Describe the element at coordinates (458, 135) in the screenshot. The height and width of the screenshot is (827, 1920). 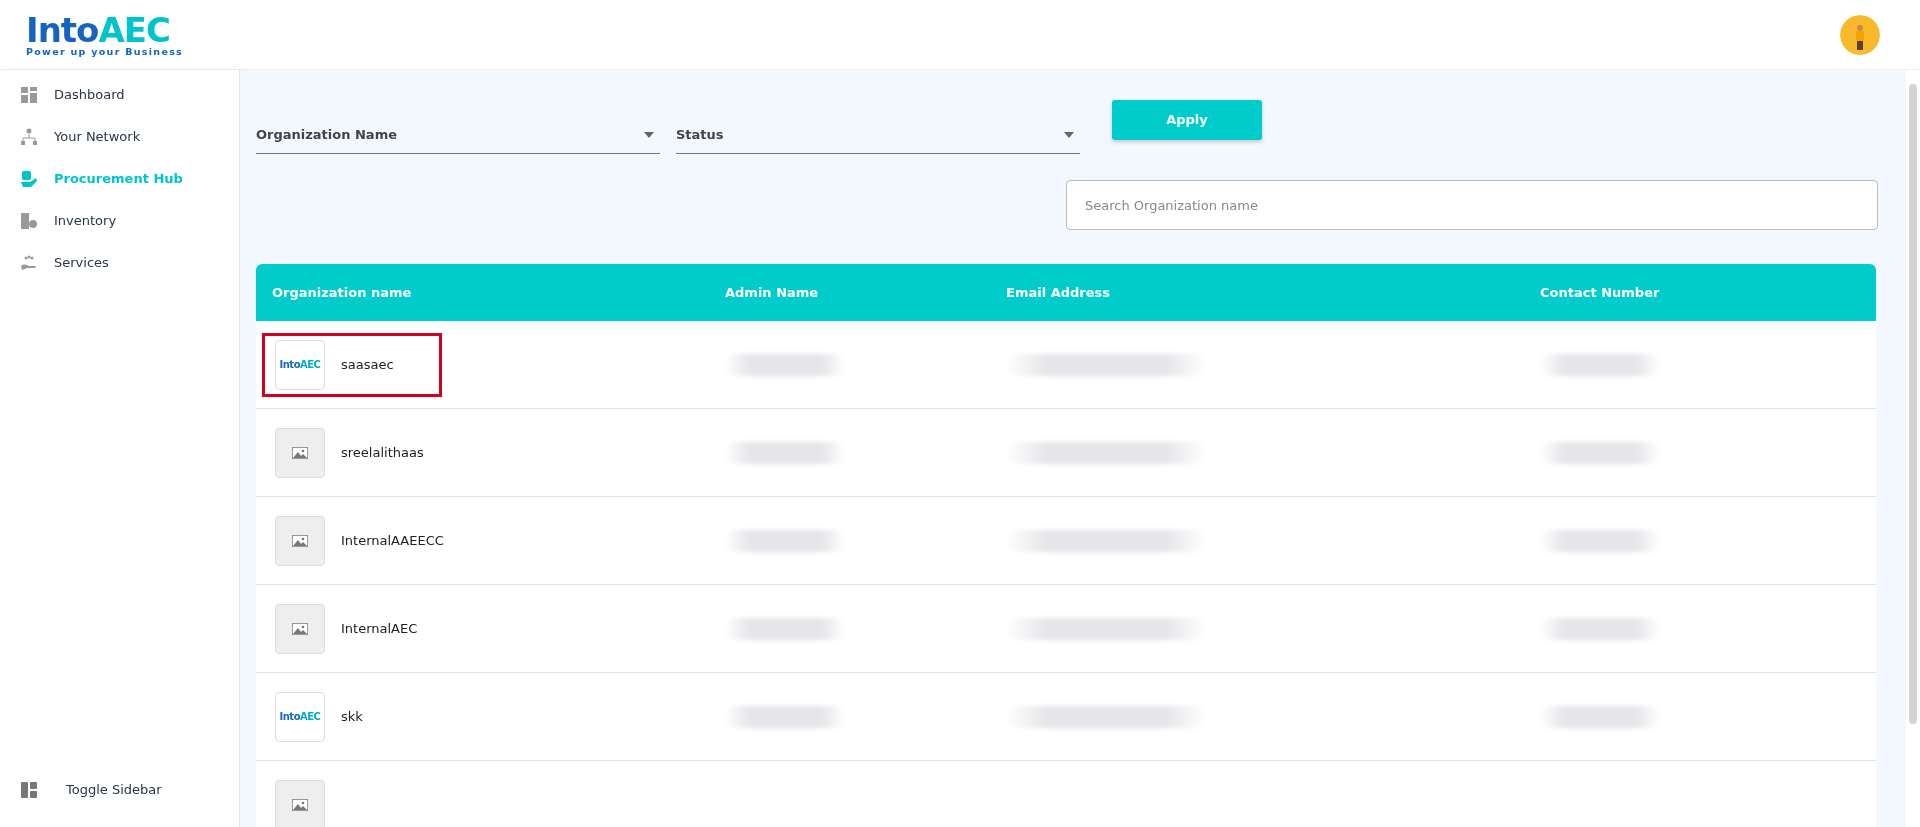
I see `dropdown-field: Organization Name` at that location.